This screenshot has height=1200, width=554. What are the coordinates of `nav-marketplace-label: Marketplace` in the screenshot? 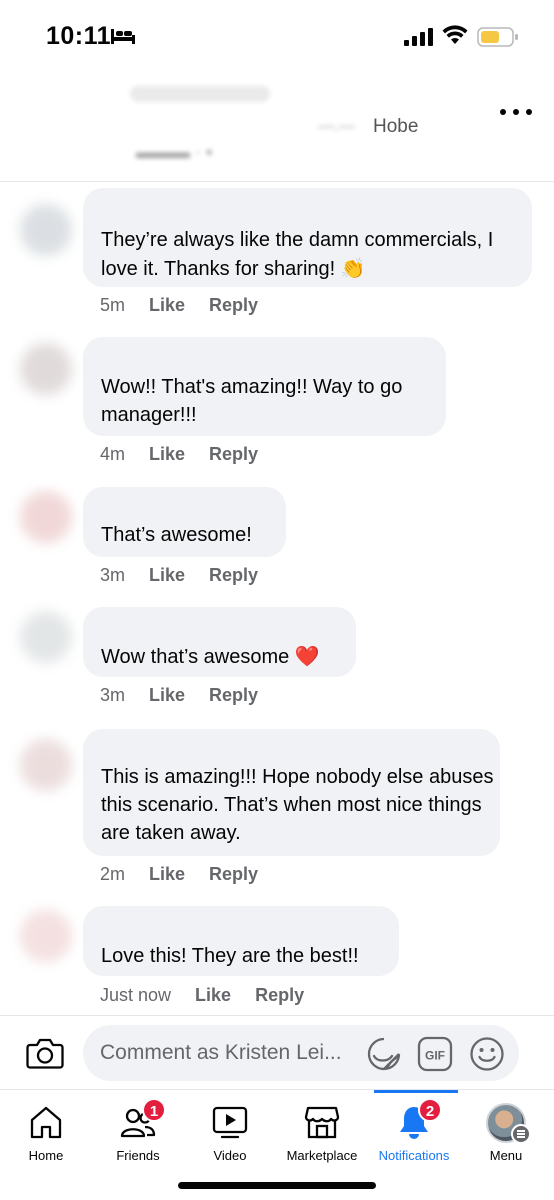 It's located at (322, 1155).